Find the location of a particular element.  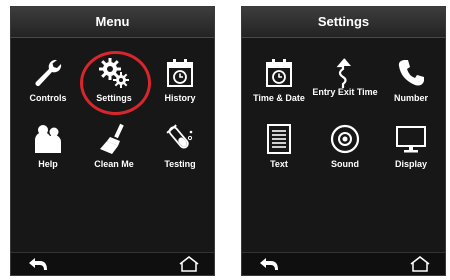

people-icon is located at coordinates (48, 139).